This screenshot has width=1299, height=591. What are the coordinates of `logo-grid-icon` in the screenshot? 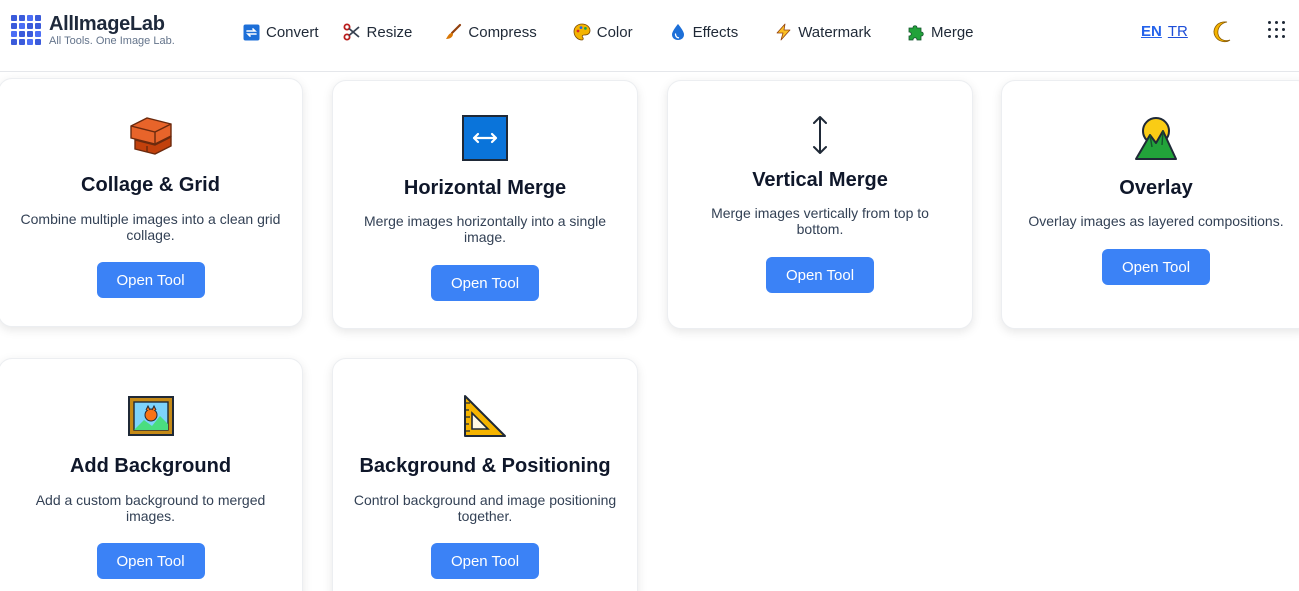 It's located at (27, 30).